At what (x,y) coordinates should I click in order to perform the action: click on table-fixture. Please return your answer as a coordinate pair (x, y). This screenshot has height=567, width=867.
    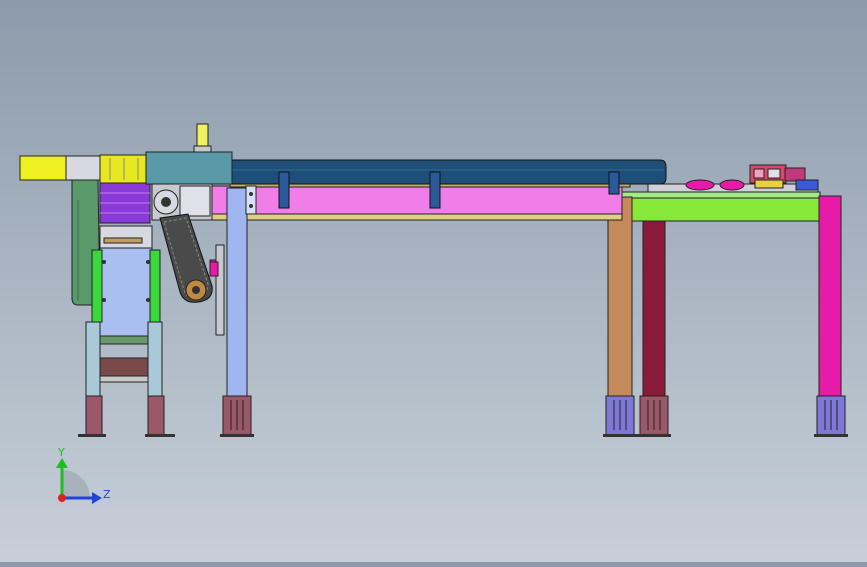
    Looking at the image, I should click on (733, 178).